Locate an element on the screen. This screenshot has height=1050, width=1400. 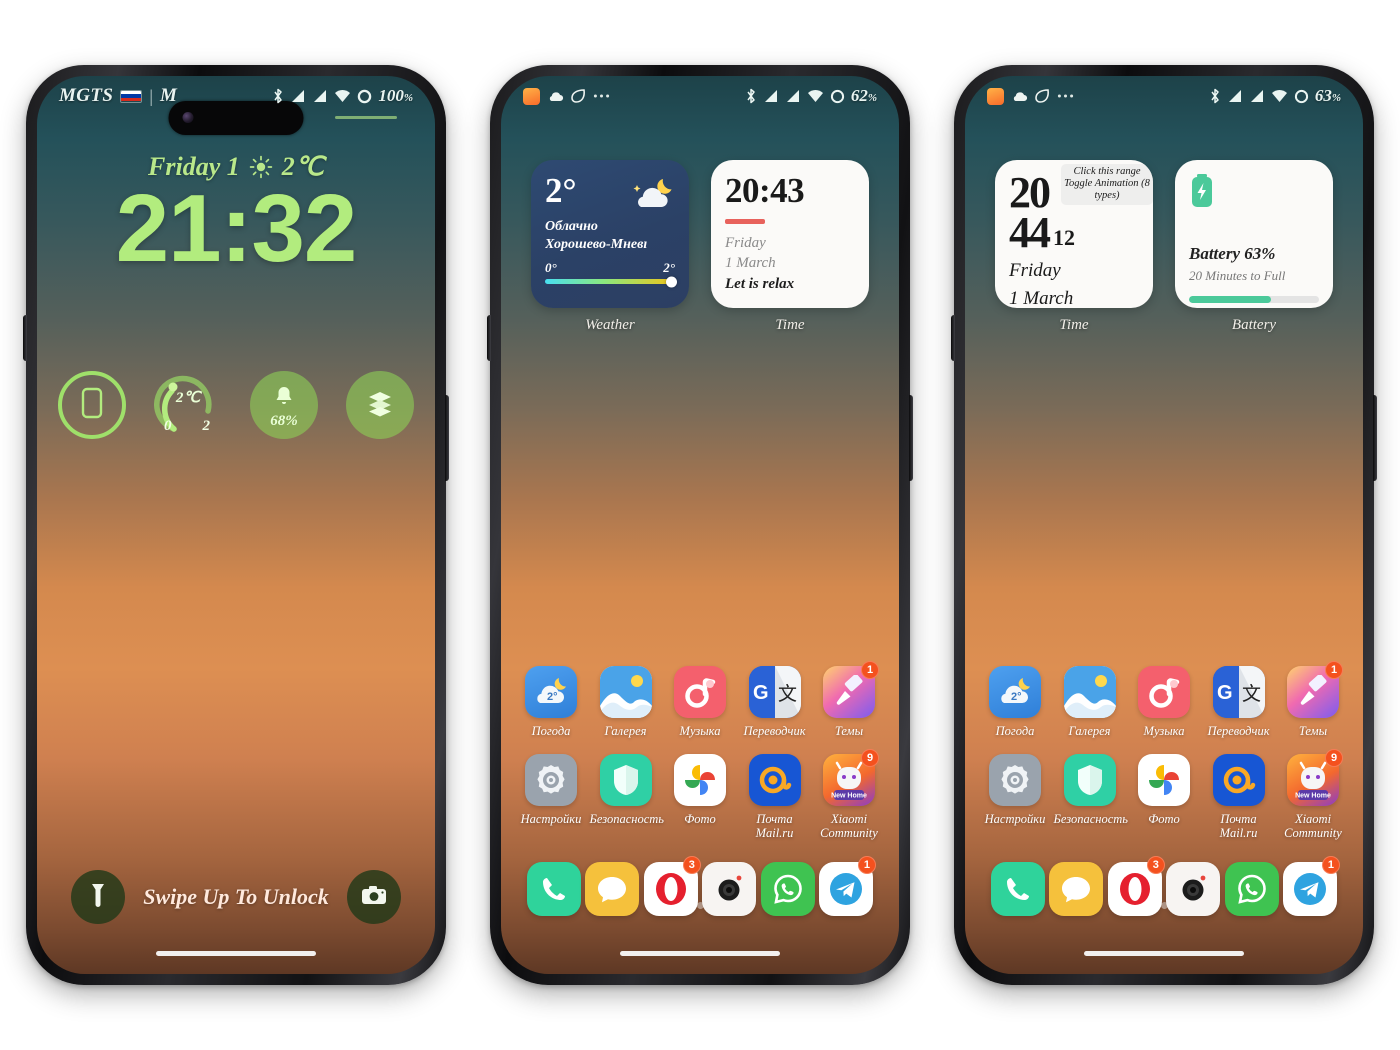
cloud-moon-icon is located at coordinates (653, 197).